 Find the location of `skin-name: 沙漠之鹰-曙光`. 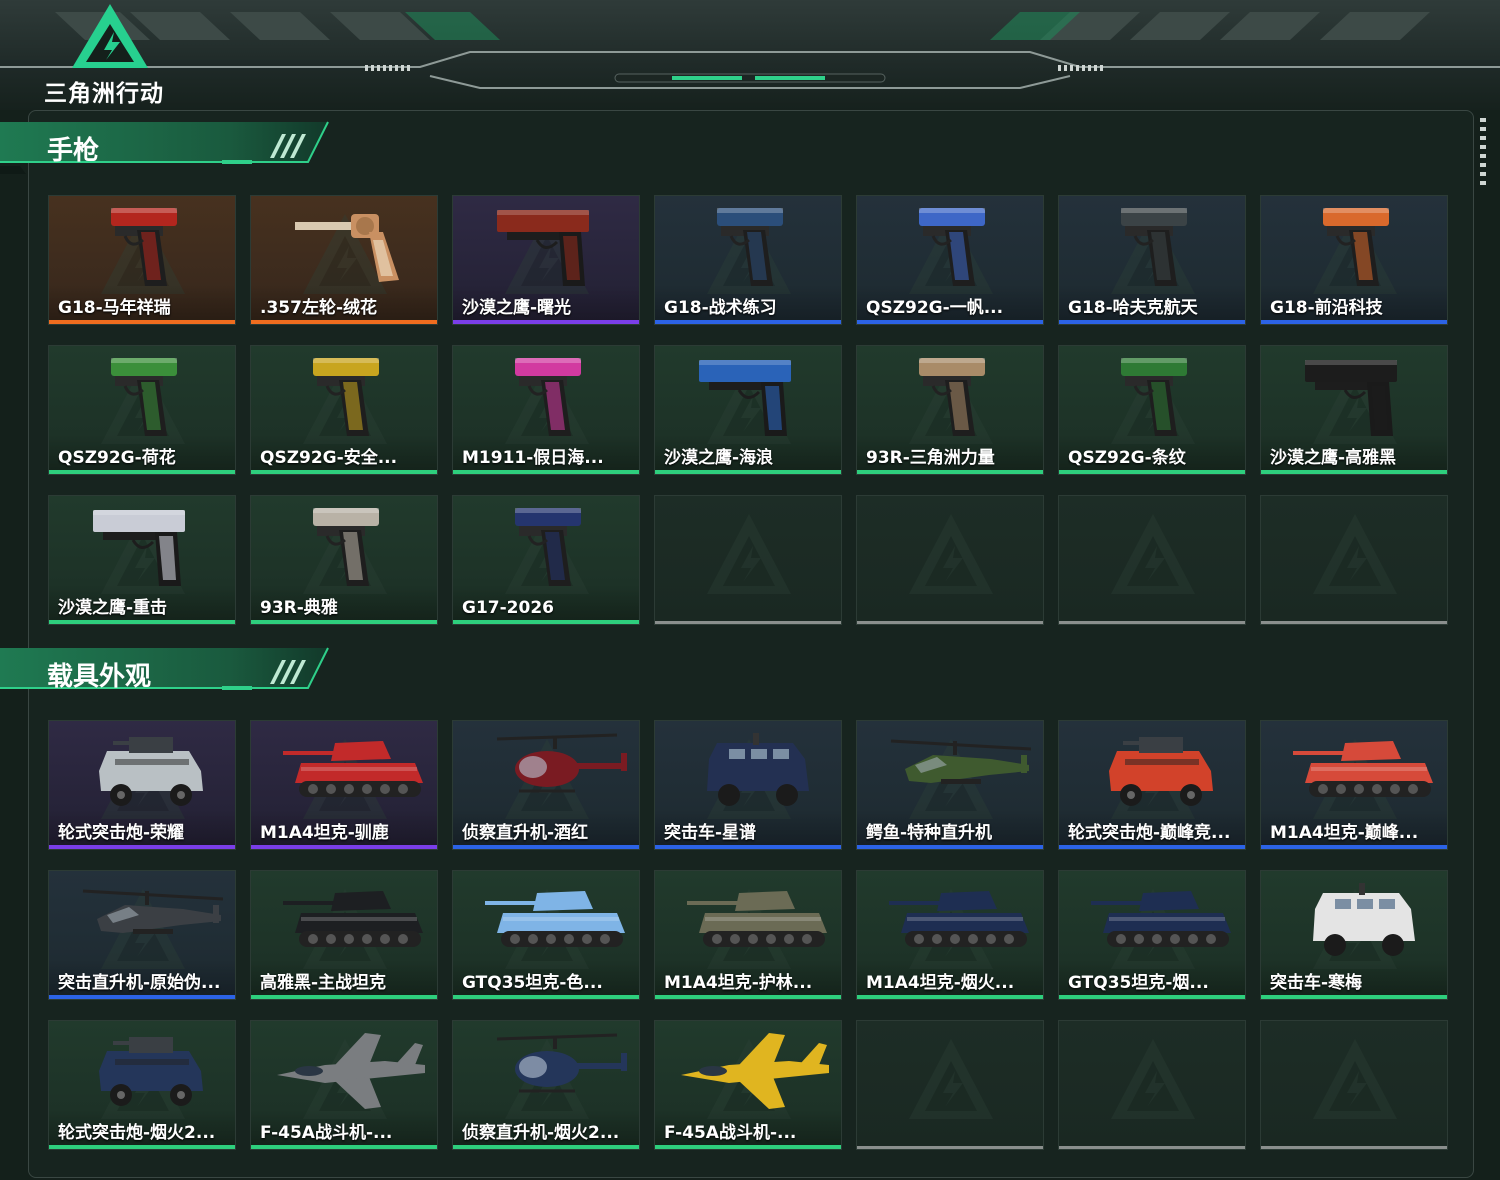

skin-name: 沙漠之鹰-曙光 is located at coordinates (517, 308).